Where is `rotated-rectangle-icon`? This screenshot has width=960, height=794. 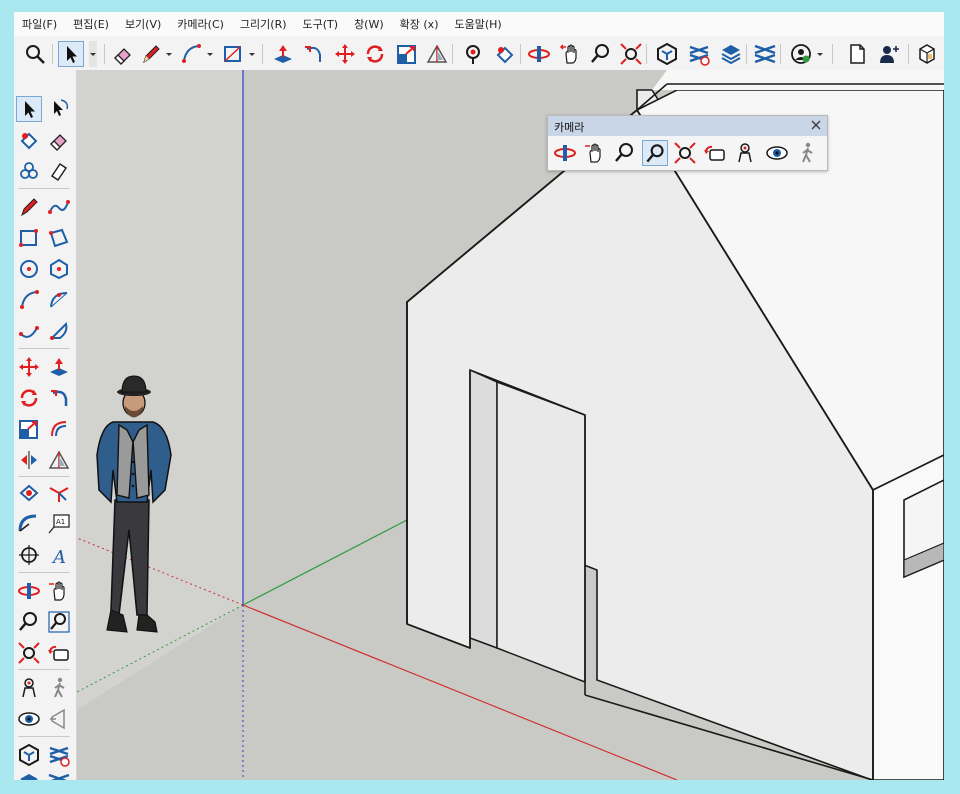 rotated-rectangle-icon is located at coordinates (59, 238).